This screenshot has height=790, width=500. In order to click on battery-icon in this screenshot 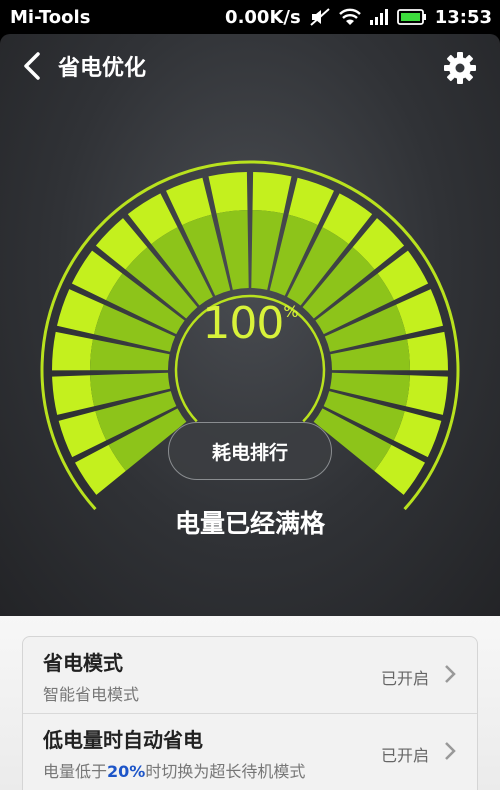, I will do `click(411, 17)`.